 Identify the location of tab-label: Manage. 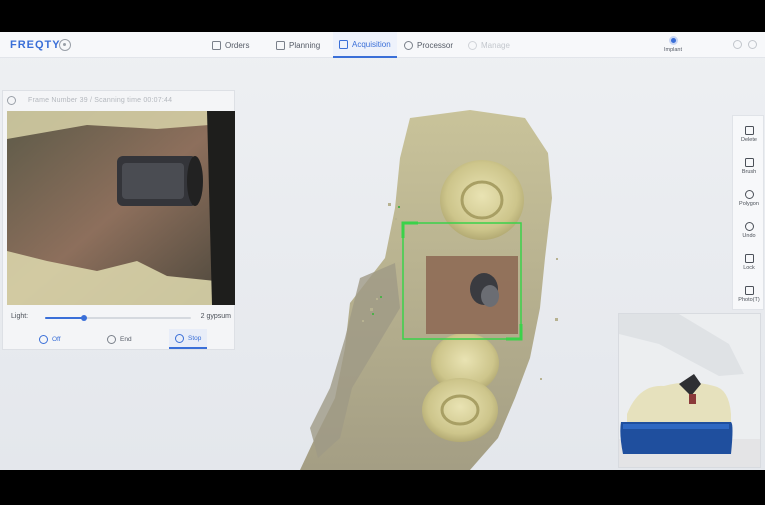
(495, 45).